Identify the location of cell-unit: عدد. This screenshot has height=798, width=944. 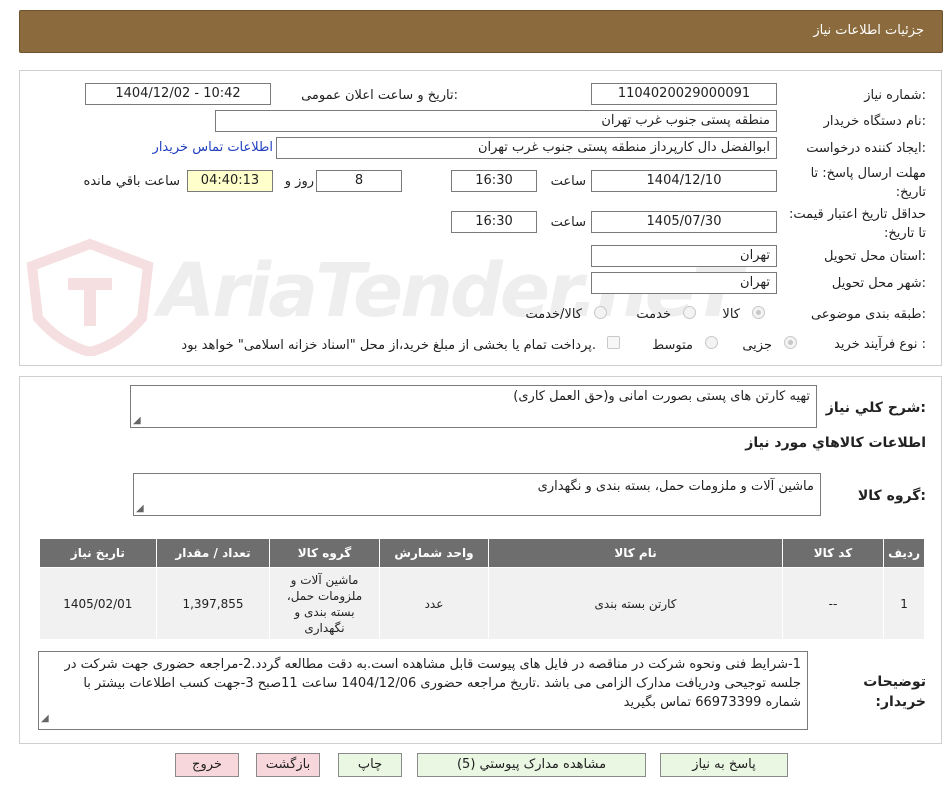
(434, 603).